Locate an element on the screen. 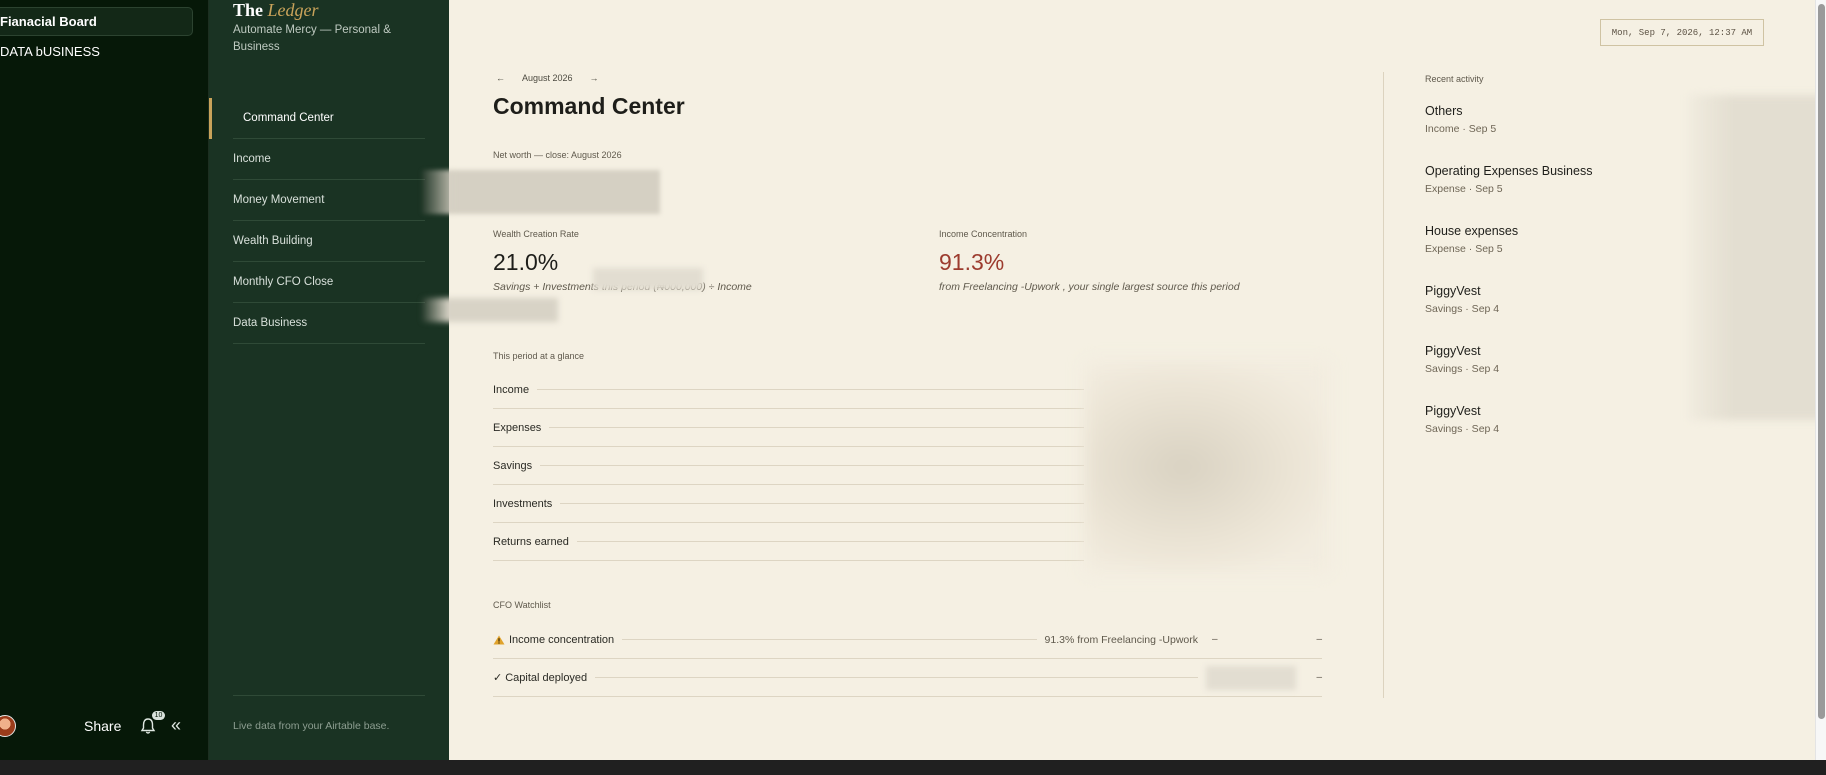 Image resolution: width=1826 pixels, height=775 pixels. vertical-scrollbar is located at coordinates (1820, 380).